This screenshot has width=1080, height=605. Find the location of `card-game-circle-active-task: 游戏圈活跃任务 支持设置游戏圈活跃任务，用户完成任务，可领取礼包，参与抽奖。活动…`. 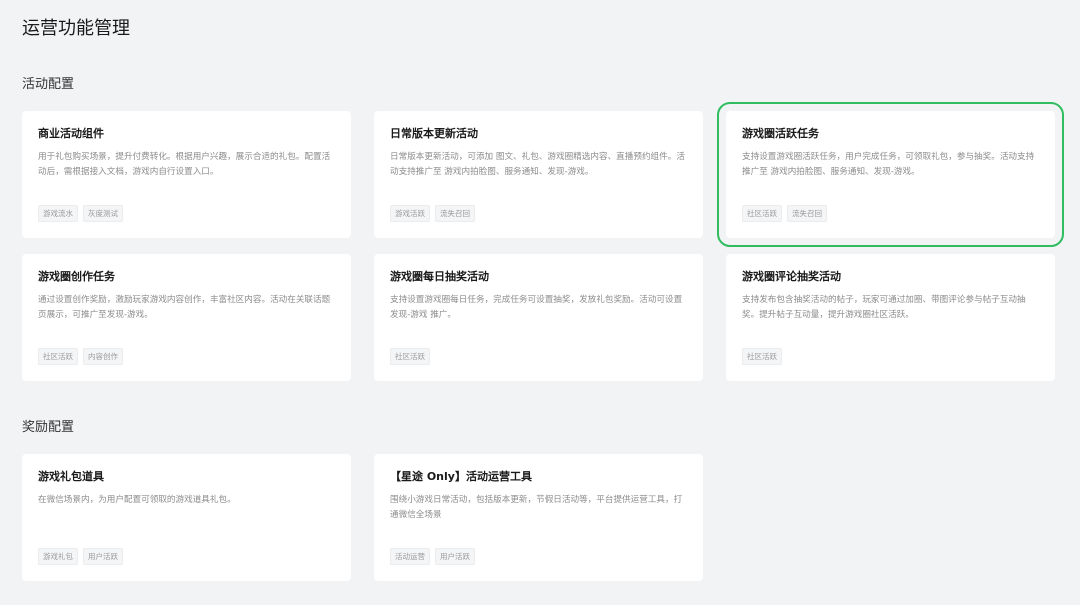

card-game-circle-active-task: 游戏圈活跃任务 支持设置游戏圈活跃任务，用户完成任务，可领取礼包，参与抽奖。活动… is located at coordinates (890, 174).